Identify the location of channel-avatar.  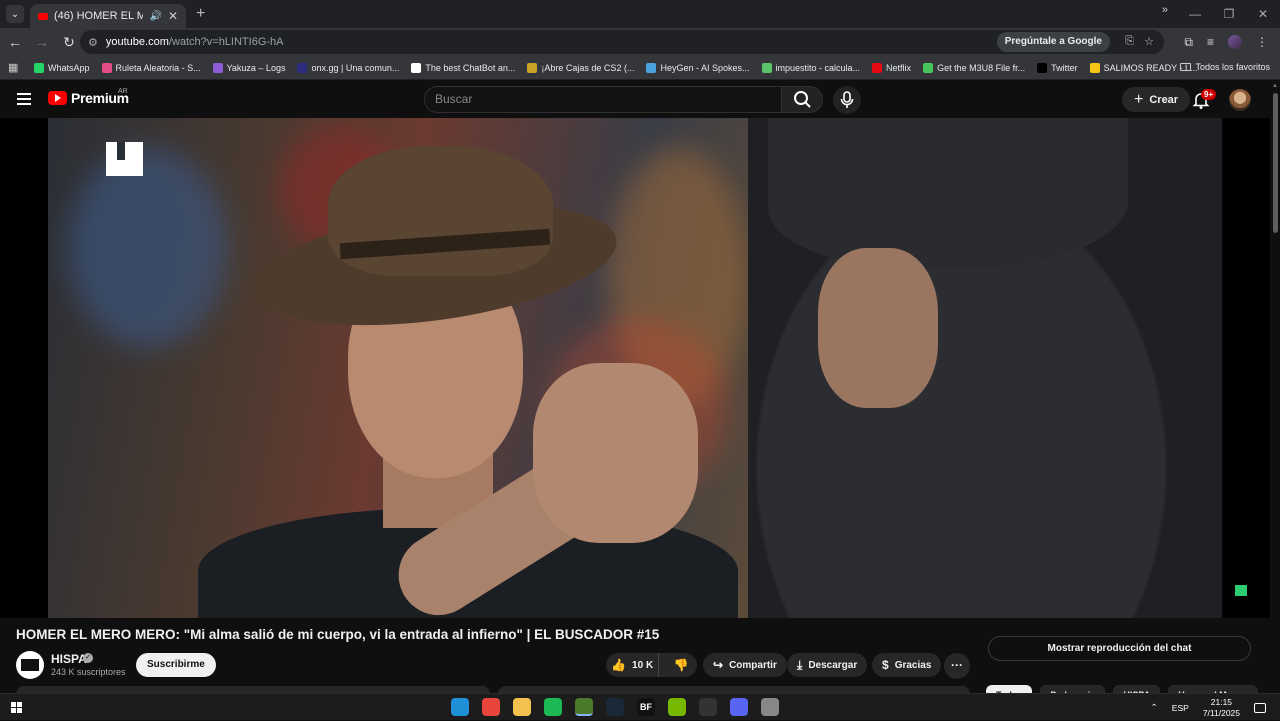
(30, 665).